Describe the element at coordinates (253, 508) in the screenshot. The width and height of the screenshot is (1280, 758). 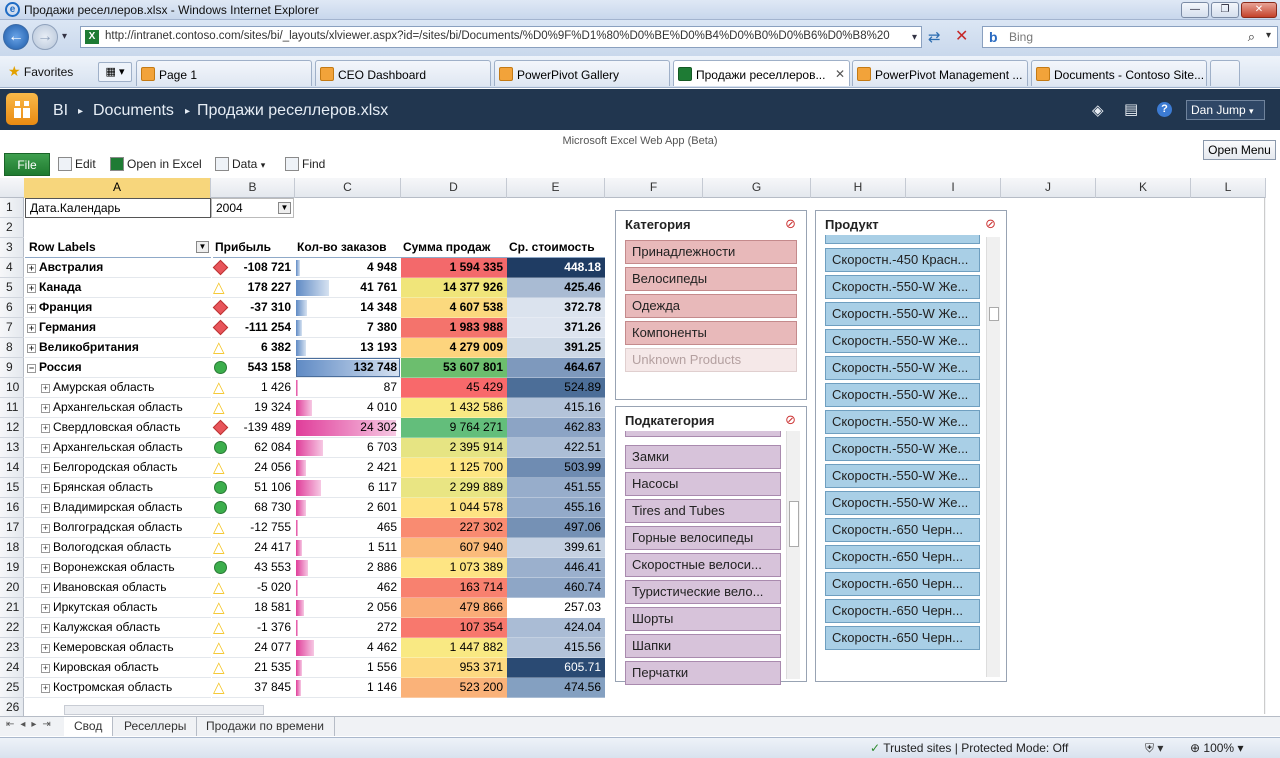
I see `profit-cell: 68 730` at that location.